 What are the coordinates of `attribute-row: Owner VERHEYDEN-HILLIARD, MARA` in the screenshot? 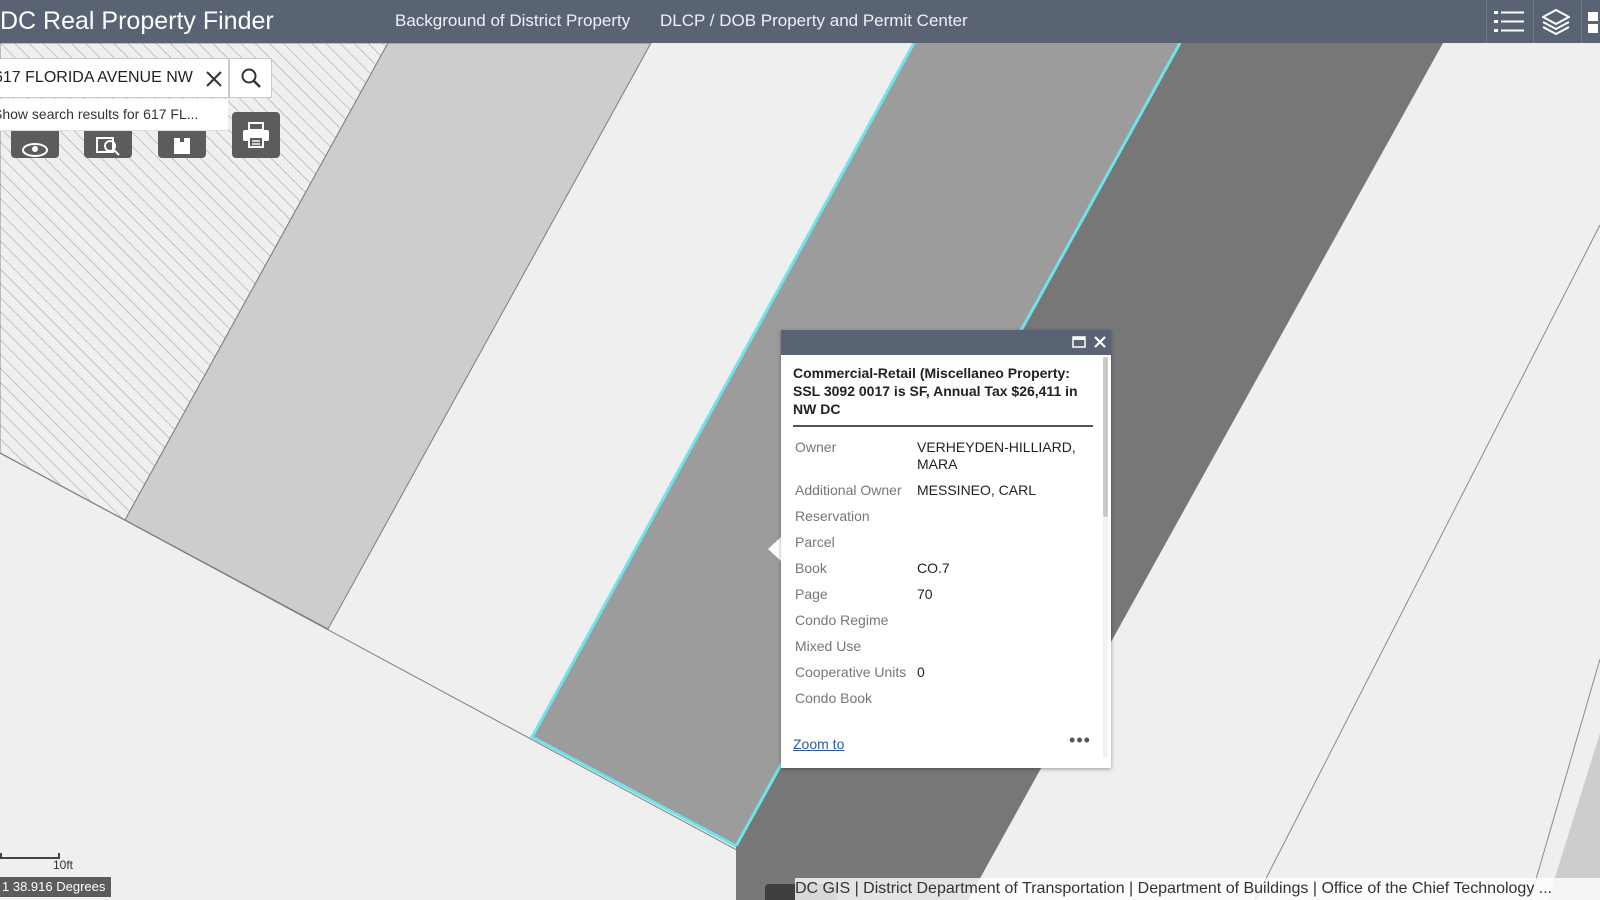 It's located at (943, 458).